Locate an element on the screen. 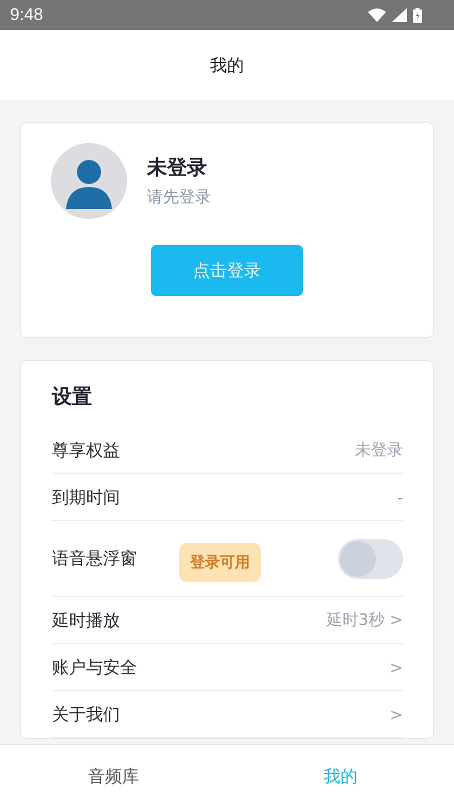 The height and width of the screenshot is (807, 454). setting-label: 到期时间 is located at coordinates (86, 497).